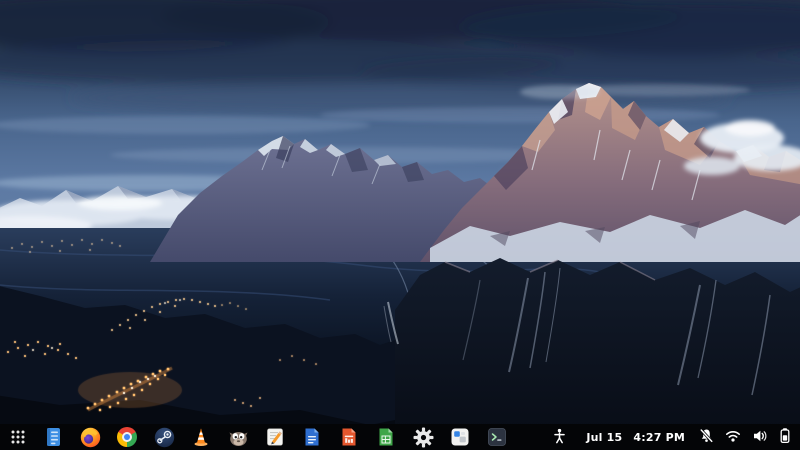 This screenshot has height=450, width=800. I want to click on app-files, so click(53, 437).